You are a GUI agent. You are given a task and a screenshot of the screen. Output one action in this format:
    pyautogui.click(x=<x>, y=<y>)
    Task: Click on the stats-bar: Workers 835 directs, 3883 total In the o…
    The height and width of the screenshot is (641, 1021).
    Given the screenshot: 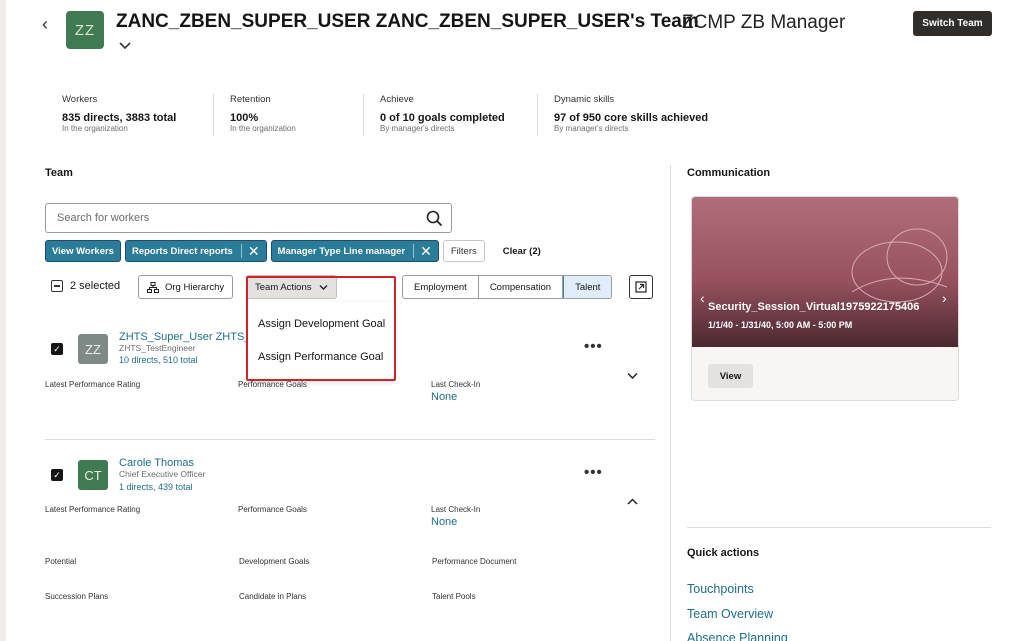 What is the action you would take?
    pyautogui.click(x=416, y=115)
    